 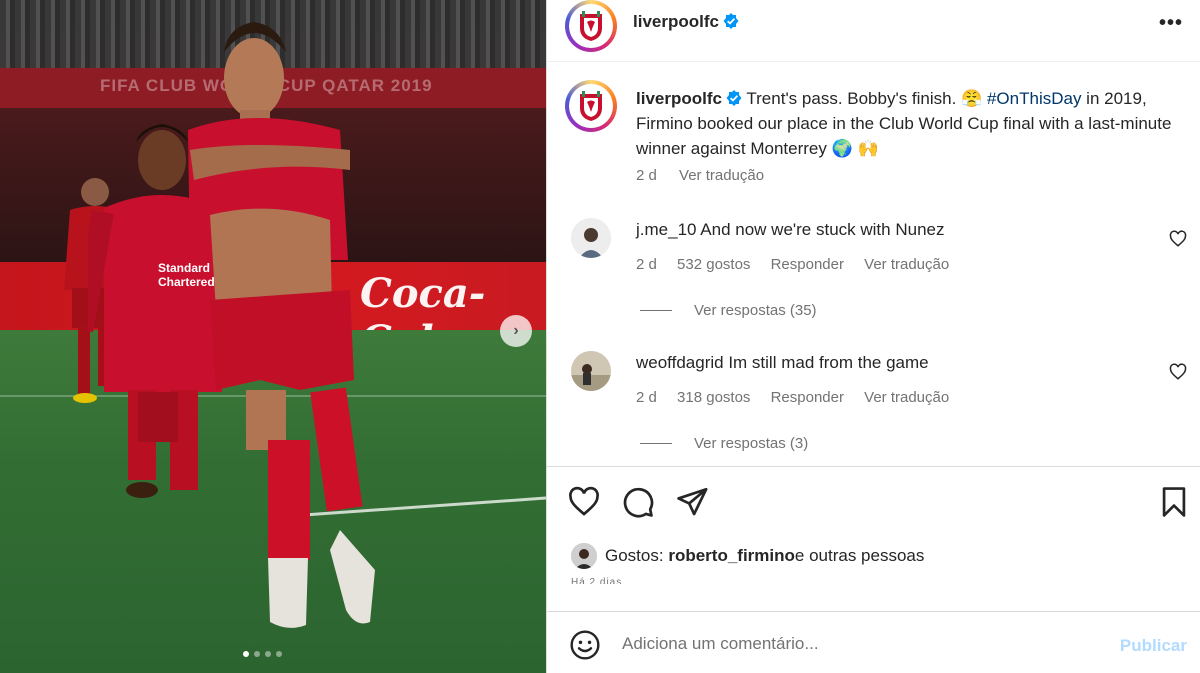 I want to click on comment-bubble-icon, so click(x=638, y=502).